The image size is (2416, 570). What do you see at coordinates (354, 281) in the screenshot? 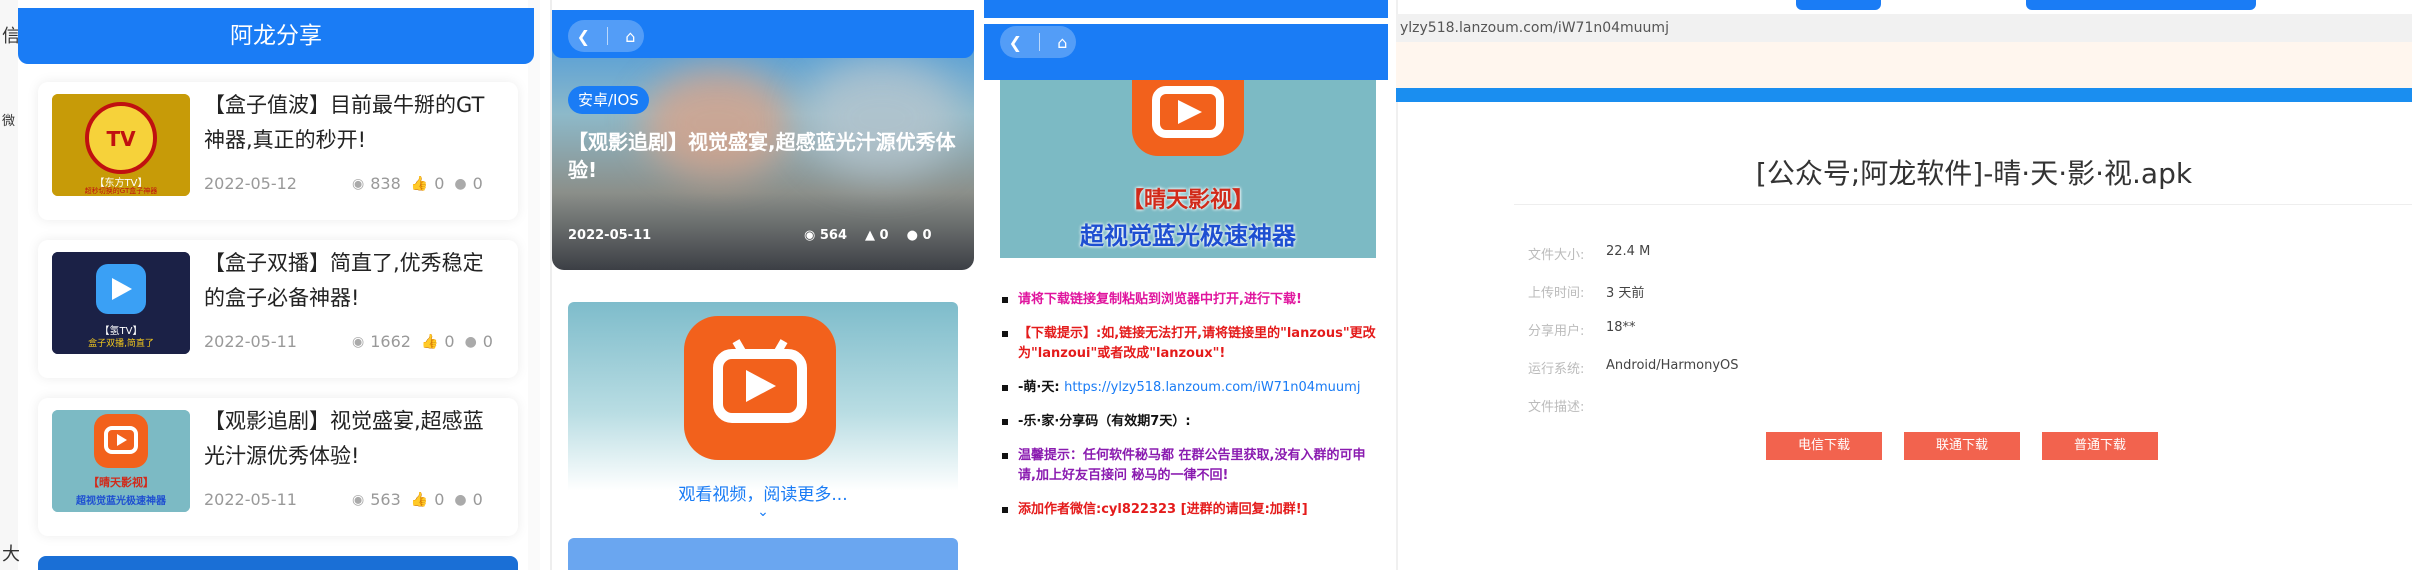
I see `article-title: 【盒子双播】简直了,优秀稳定的盒子必备神器!` at bounding box center [354, 281].